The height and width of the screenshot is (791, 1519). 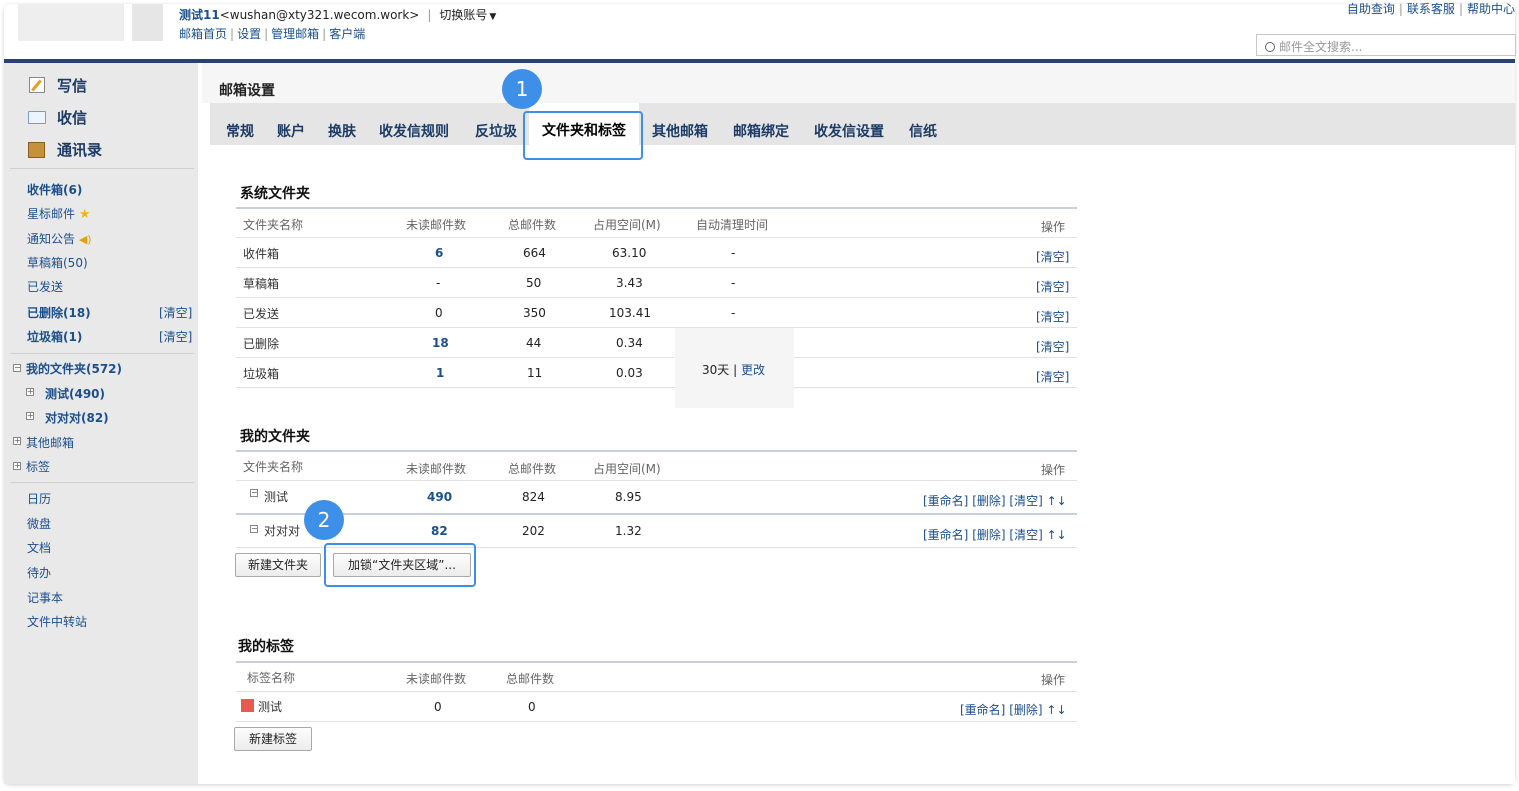 What do you see at coordinates (39, 547) in the screenshot?
I see `sidebar-item-docs: 文档` at bounding box center [39, 547].